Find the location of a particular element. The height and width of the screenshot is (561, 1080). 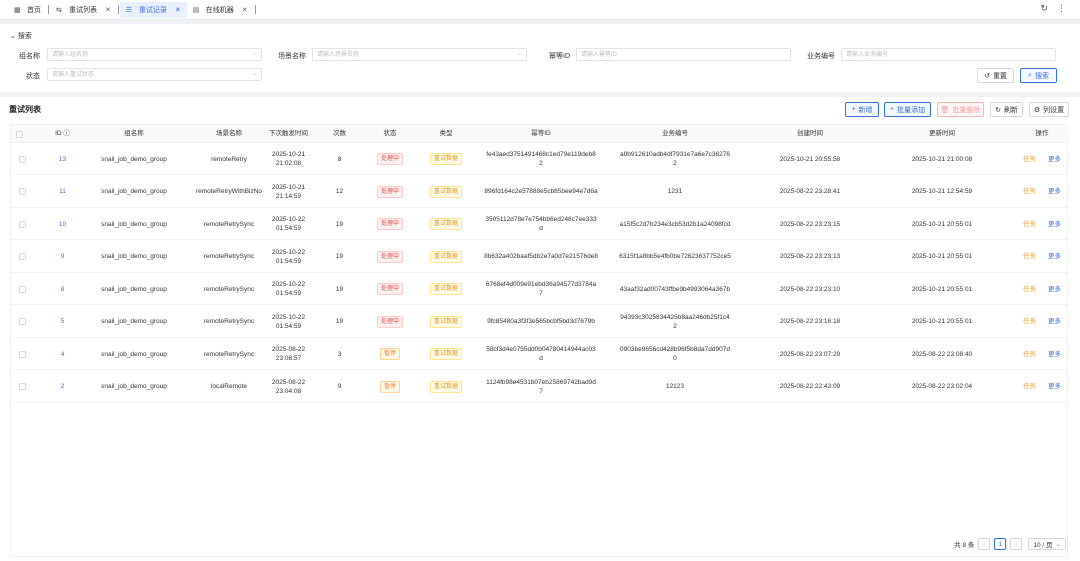

cell-id: 11 is located at coordinates (62, 192).